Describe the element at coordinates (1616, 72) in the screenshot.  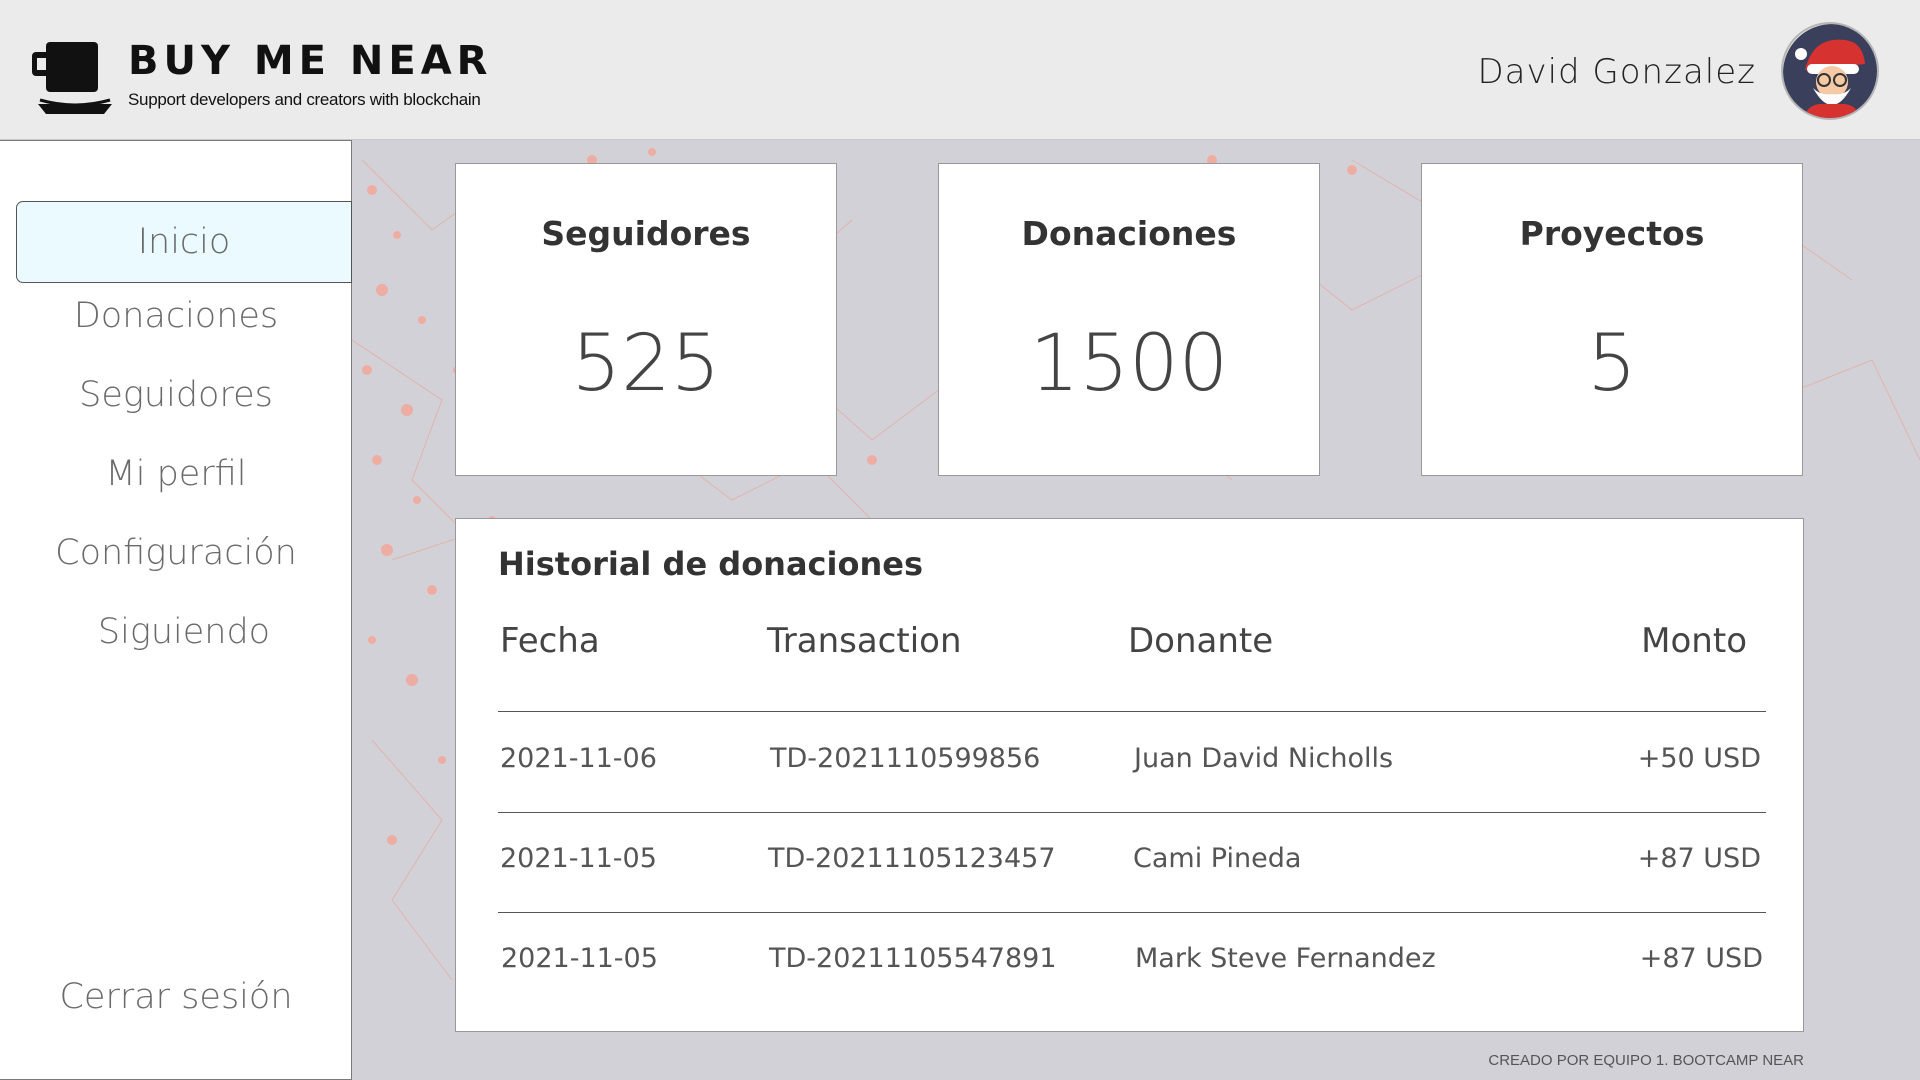
I see `user-name: David Gonzalez` at that location.